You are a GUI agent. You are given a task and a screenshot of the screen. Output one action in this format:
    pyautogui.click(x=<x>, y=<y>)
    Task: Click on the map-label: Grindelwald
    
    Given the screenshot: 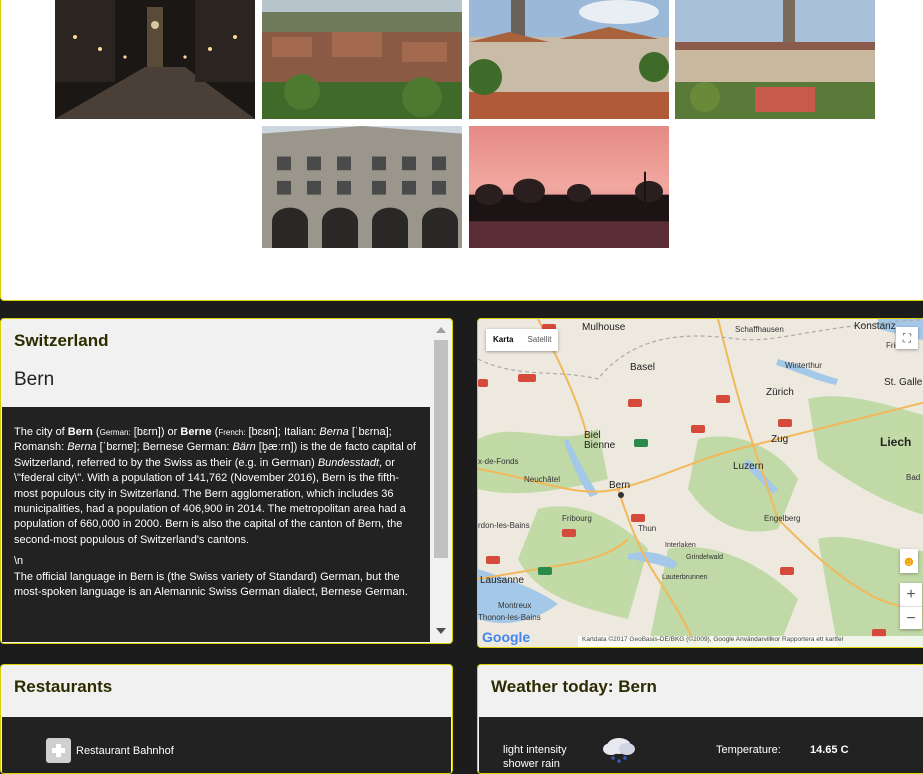 What is the action you would take?
    pyautogui.click(x=704, y=557)
    